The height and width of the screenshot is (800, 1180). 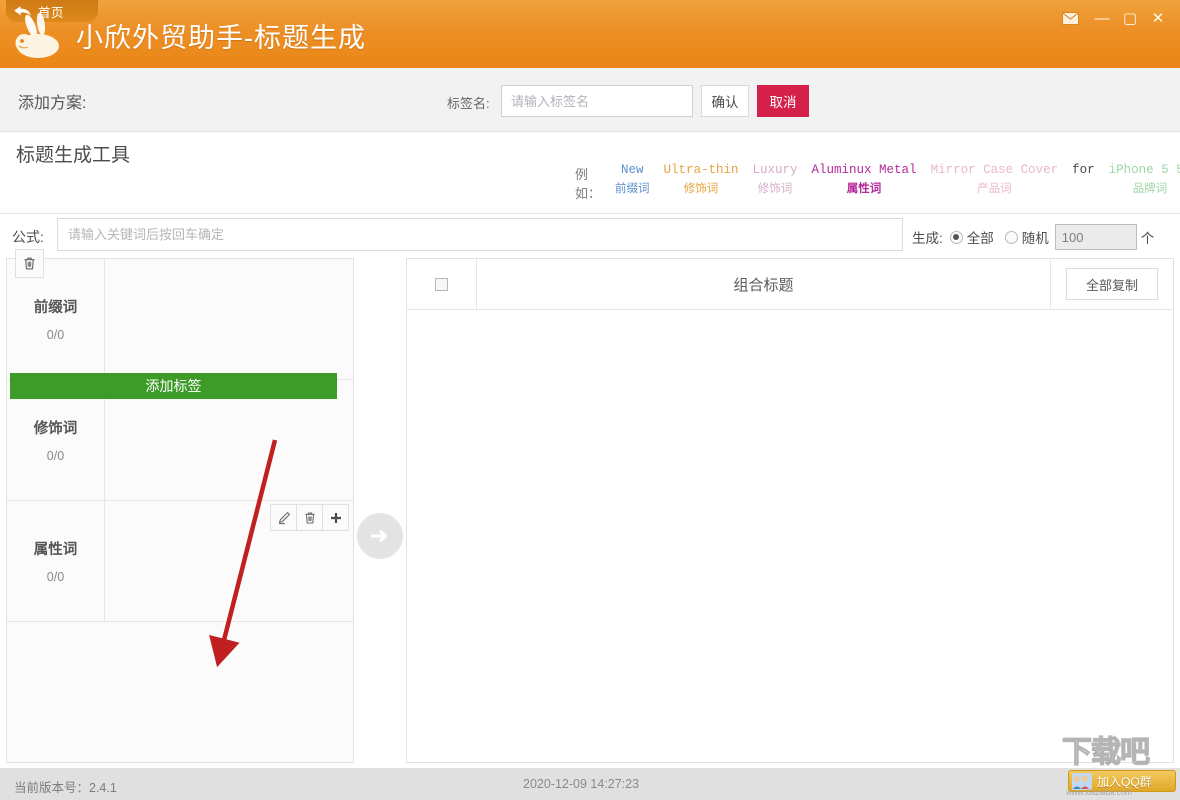 What do you see at coordinates (335, 517) in the screenshot?
I see `plus-icon` at bounding box center [335, 517].